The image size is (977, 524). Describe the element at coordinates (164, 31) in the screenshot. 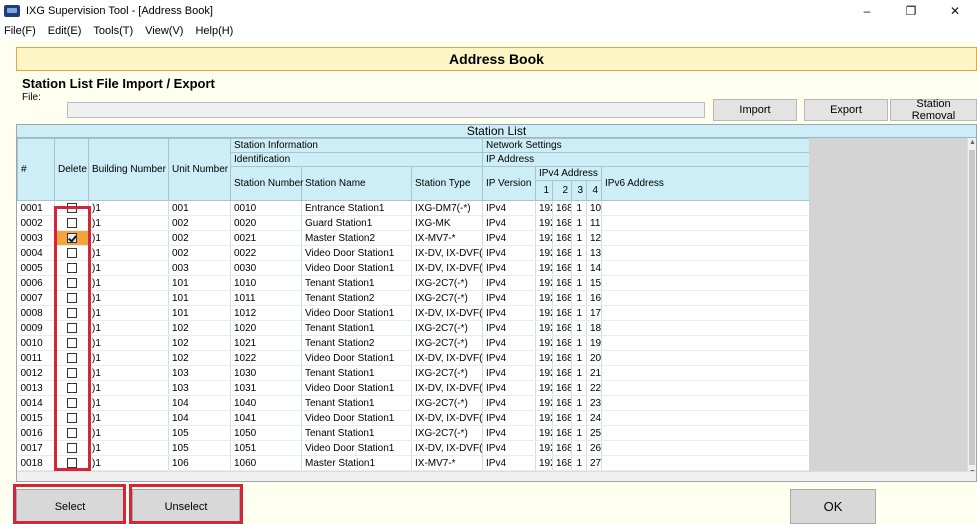

I see `menu-view: View(V)` at that location.